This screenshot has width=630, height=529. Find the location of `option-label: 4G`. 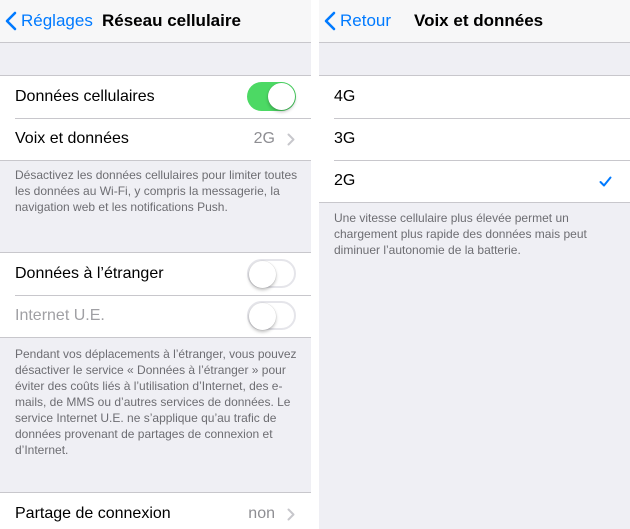

option-label: 4G is located at coordinates (345, 96).